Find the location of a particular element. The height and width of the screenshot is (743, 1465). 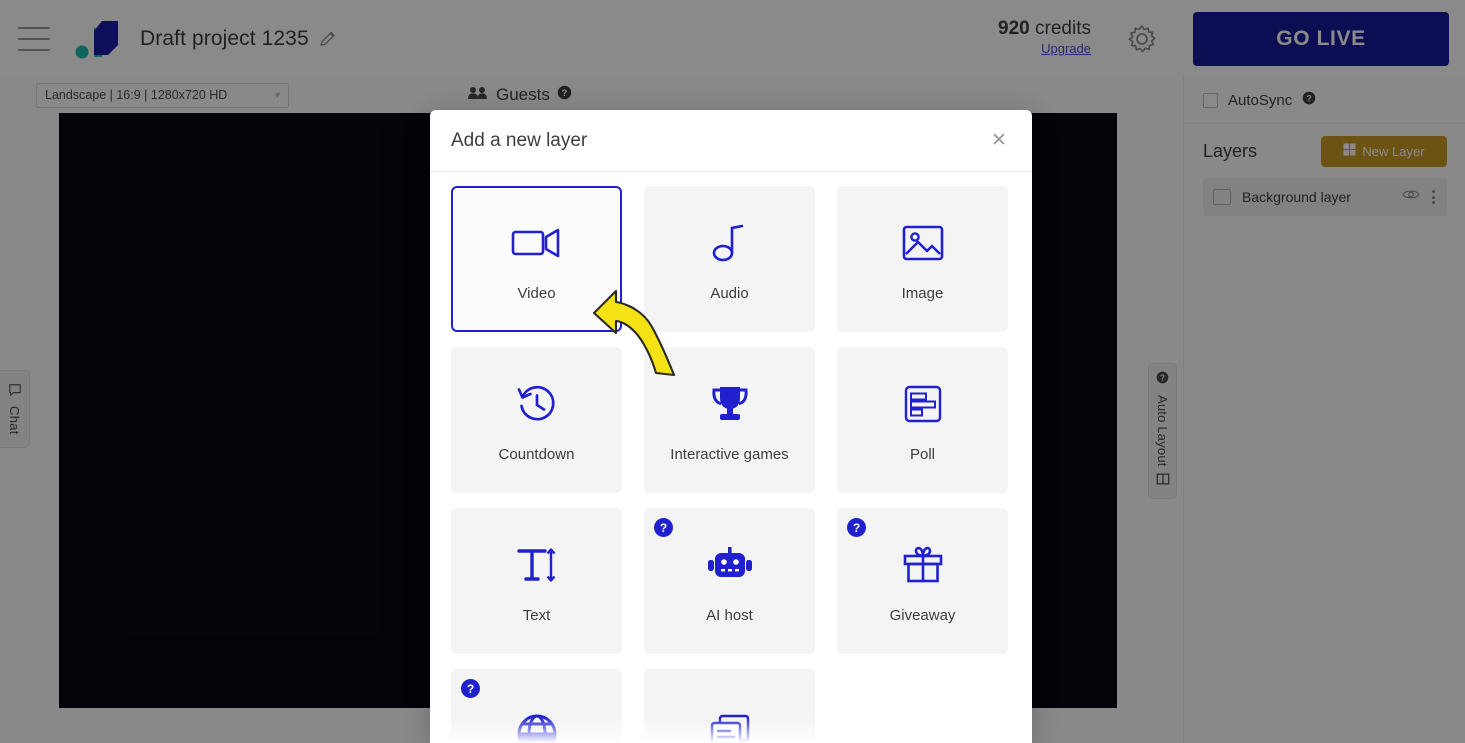

layer-tile-video: Video is located at coordinates (536, 259).